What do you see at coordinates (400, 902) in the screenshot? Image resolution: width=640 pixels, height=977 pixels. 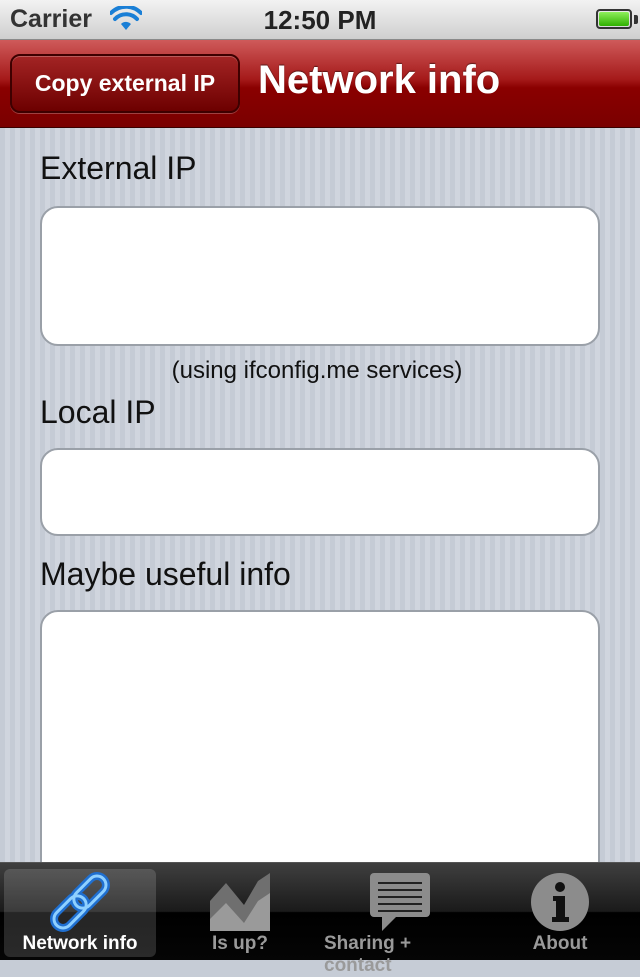 I see `speech-bubble-icon` at bounding box center [400, 902].